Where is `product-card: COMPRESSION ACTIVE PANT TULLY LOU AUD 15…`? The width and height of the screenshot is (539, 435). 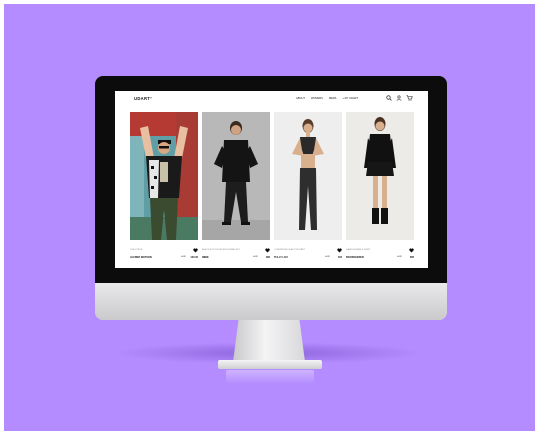
product-card: COMPRESSION ACTIVE PANT TULLY LOU AUD 15… is located at coordinates (308, 188).